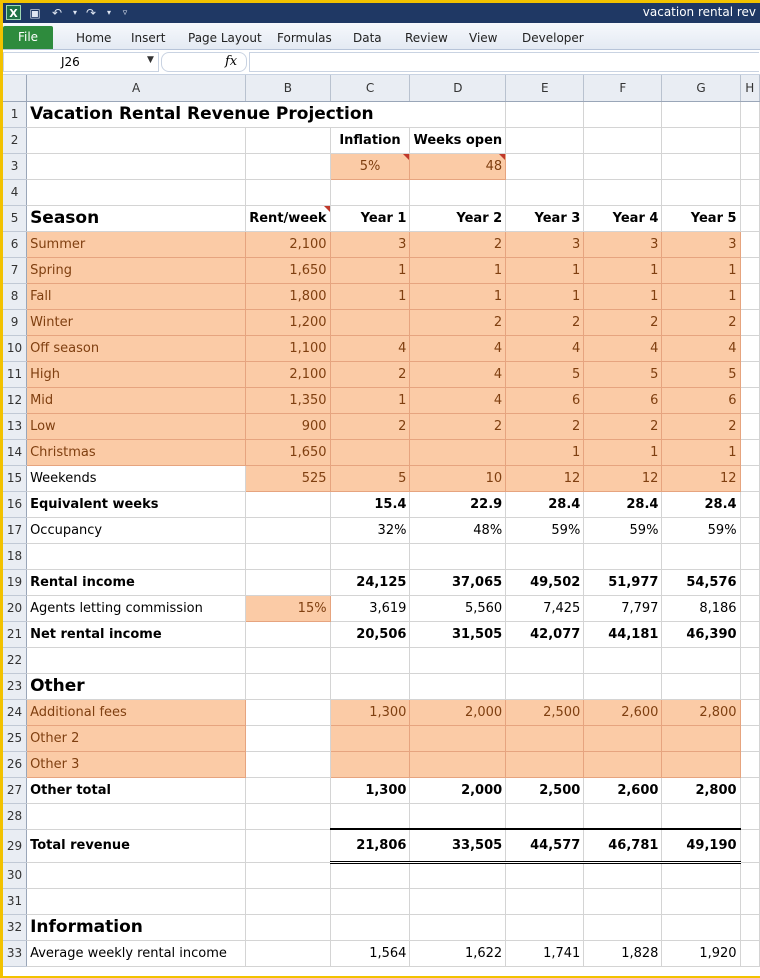  What do you see at coordinates (458, 400) in the screenshot?
I see `season-weeks: 4` at bounding box center [458, 400].